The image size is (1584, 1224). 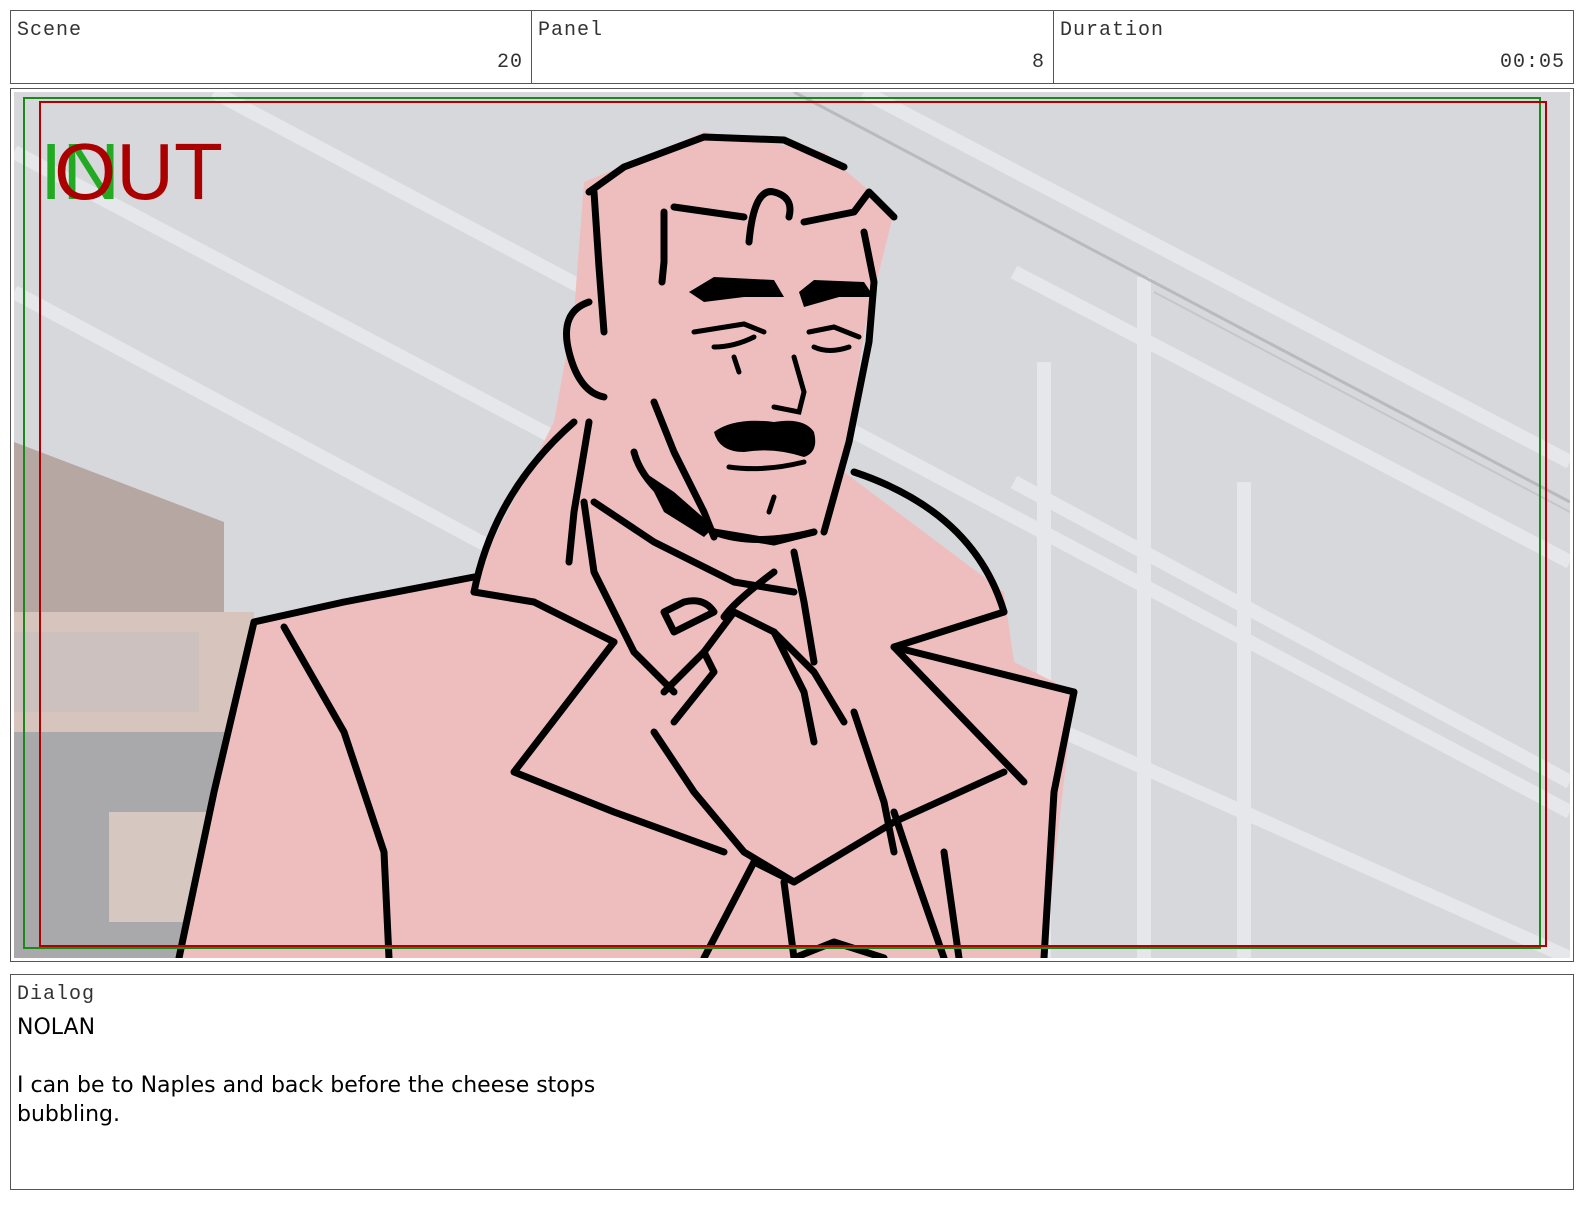 What do you see at coordinates (56, 994) in the screenshot?
I see `dialog-label: Dialog` at bounding box center [56, 994].